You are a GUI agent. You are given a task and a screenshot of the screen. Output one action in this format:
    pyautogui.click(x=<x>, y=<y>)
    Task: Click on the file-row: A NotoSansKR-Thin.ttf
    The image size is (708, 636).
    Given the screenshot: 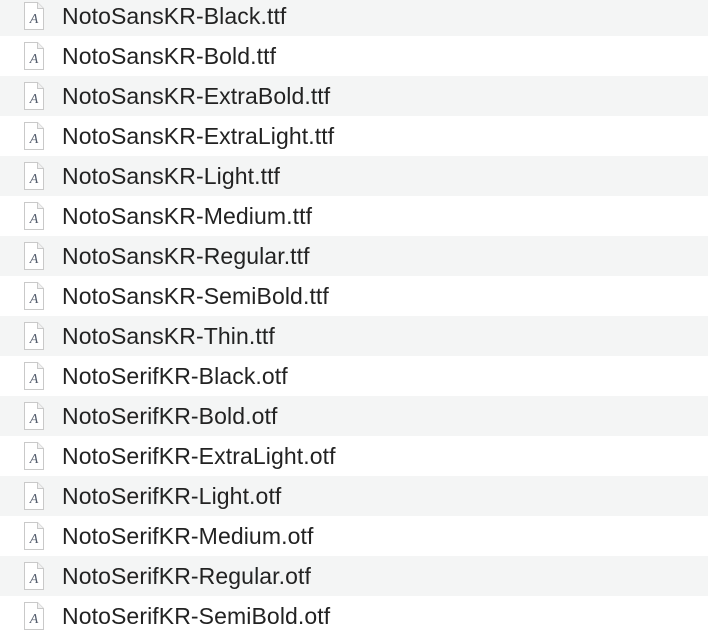 What is the action you would take?
    pyautogui.click(x=354, y=336)
    